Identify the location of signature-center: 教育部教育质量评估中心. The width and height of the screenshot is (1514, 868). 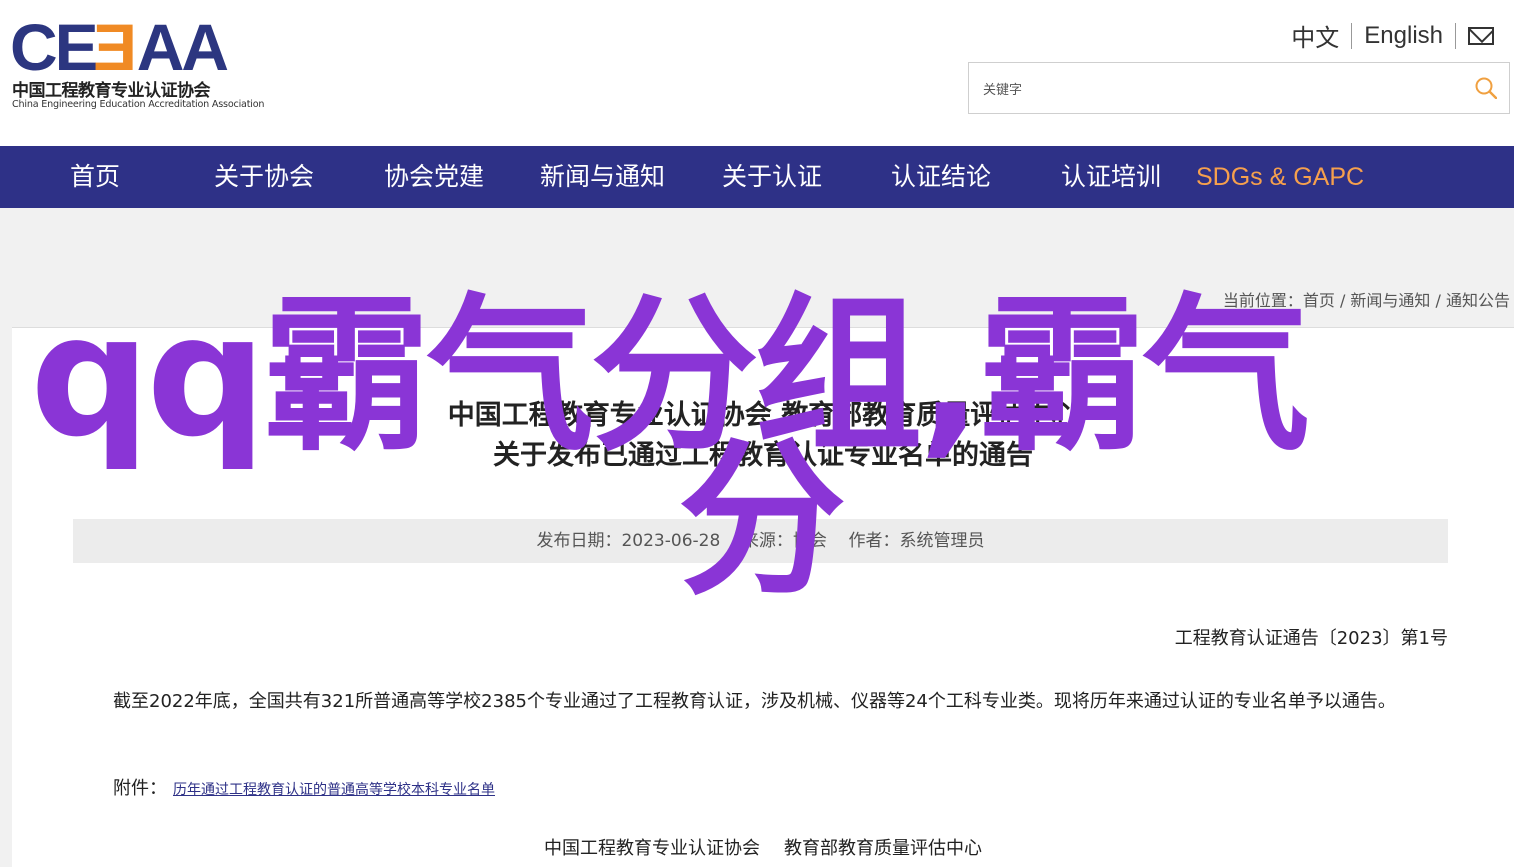
(883, 848).